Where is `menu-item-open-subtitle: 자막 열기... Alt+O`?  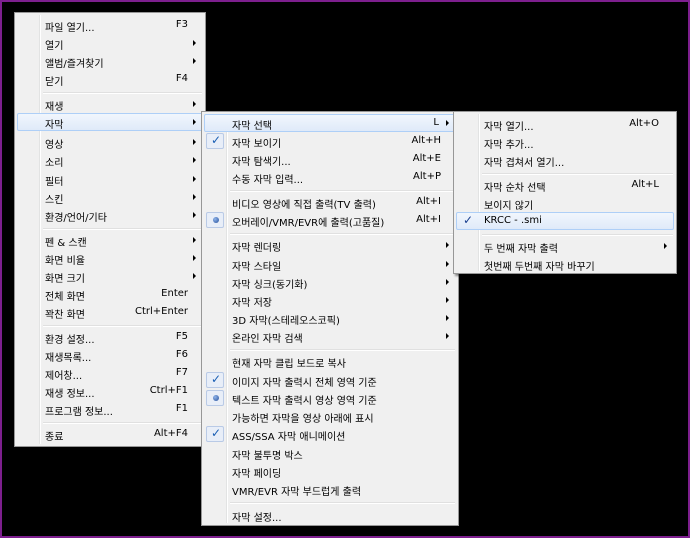 menu-item-open-subtitle: 자막 열기... Alt+O is located at coordinates (565, 124).